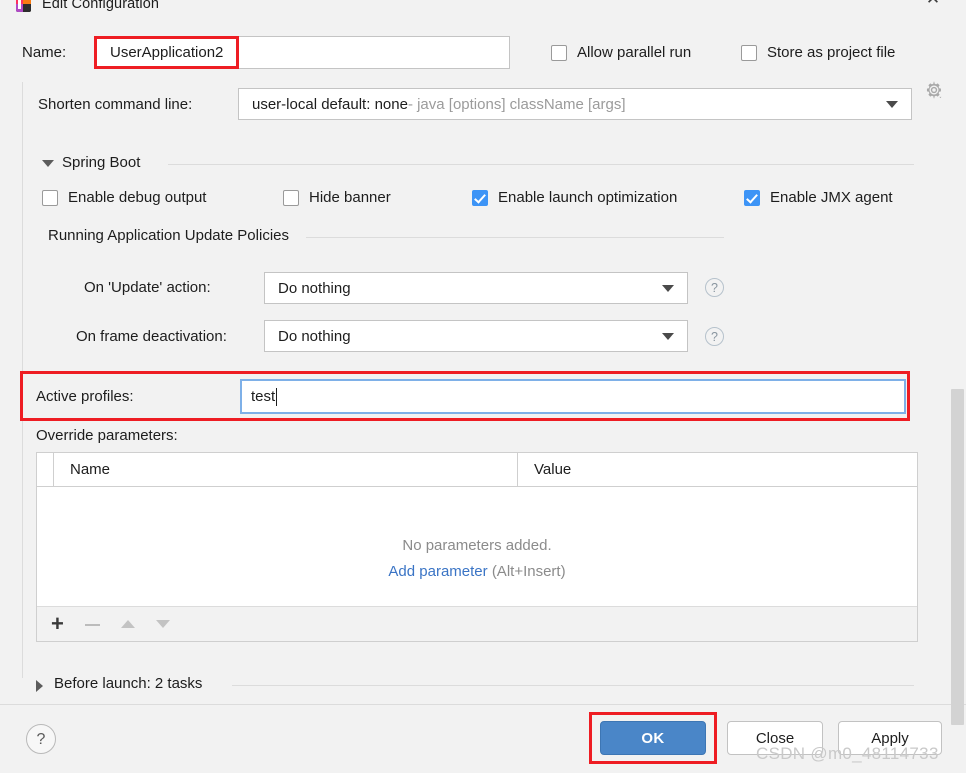  Describe the element at coordinates (483, 687) in the screenshot. I see `before-launch-row: Before launch: 2 tasks` at that location.